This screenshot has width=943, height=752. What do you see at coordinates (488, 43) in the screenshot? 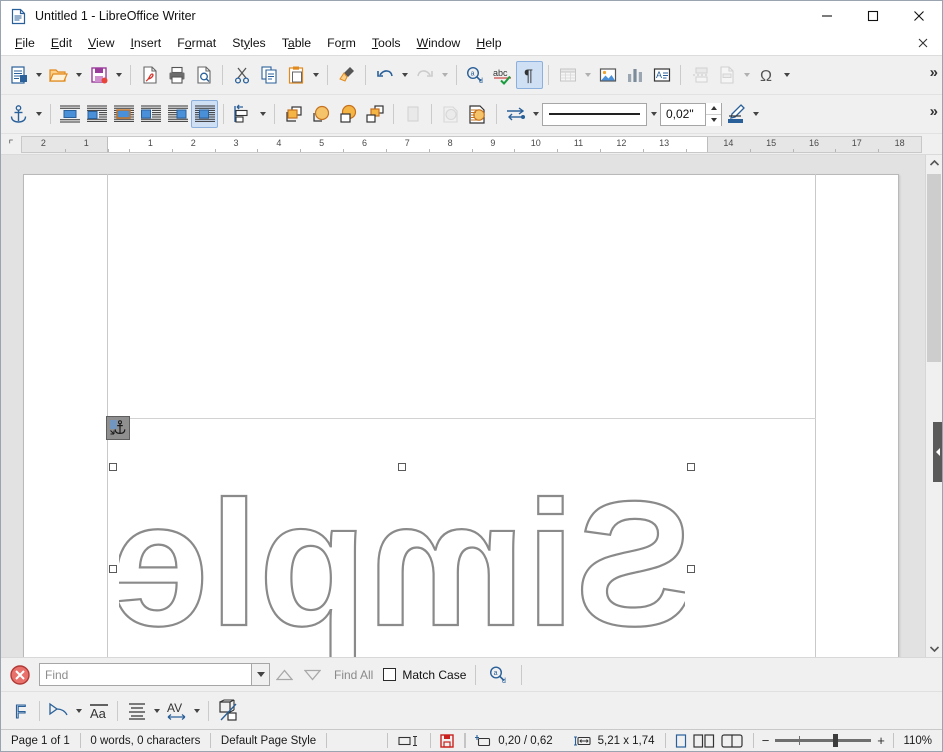
I see `menu-help: Help` at bounding box center [488, 43].